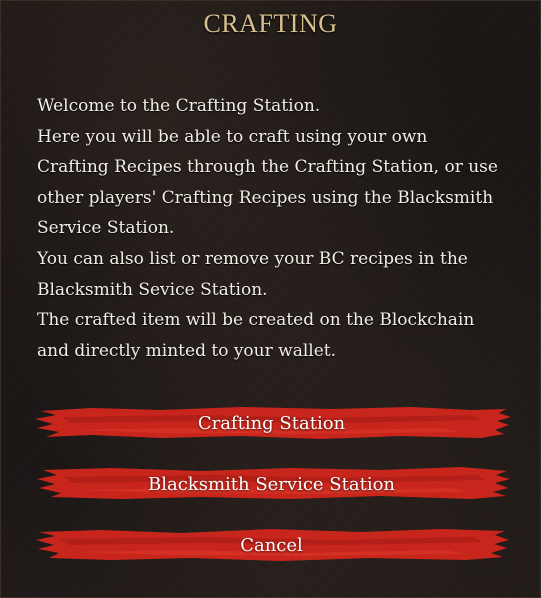  Describe the element at coordinates (187, 350) in the screenshot. I see `description-line: and directly minted to your wallet.` at that location.